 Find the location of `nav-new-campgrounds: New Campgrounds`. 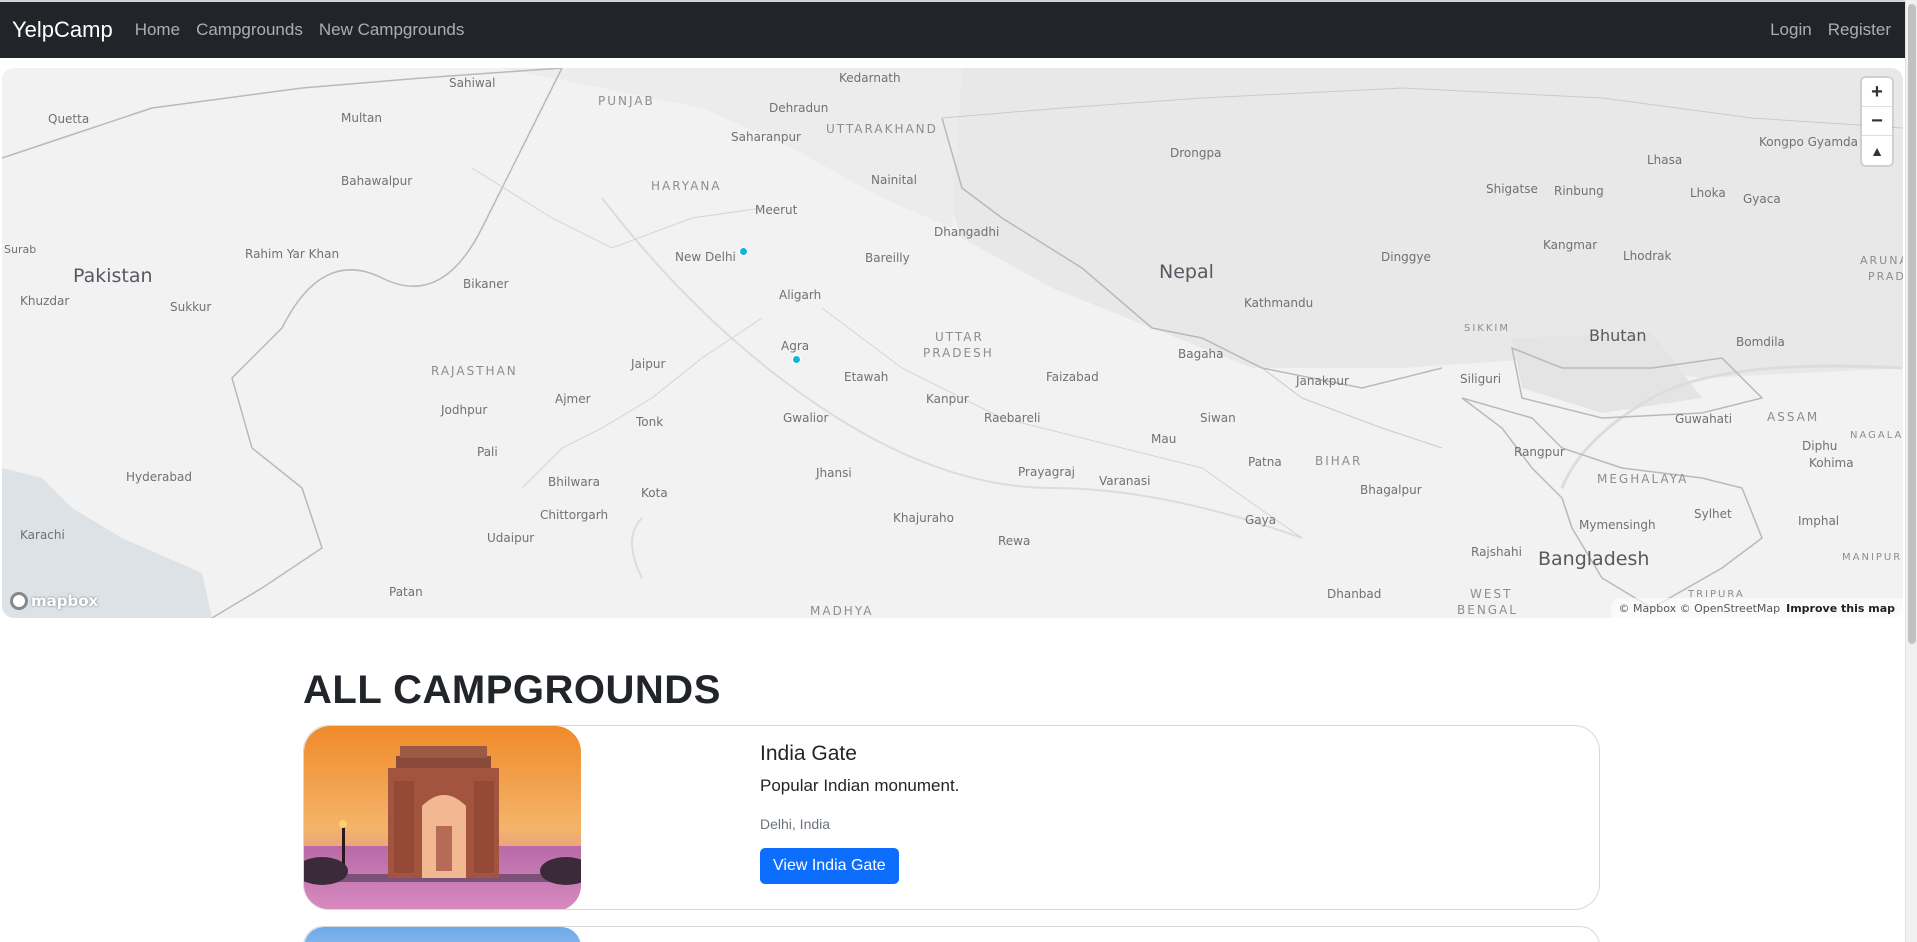

nav-new-campgrounds: New Campgrounds is located at coordinates (392, 30).